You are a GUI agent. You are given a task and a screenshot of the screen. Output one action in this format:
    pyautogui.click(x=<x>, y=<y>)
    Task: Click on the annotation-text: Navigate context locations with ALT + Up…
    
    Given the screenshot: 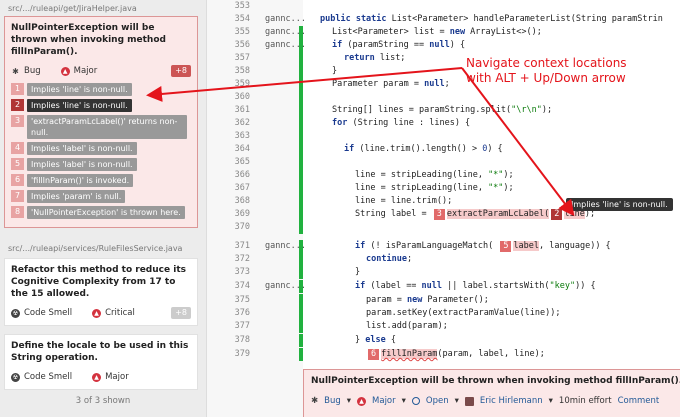 What is the action you would take?
    pyautogui.click(x=546, y=70)
    